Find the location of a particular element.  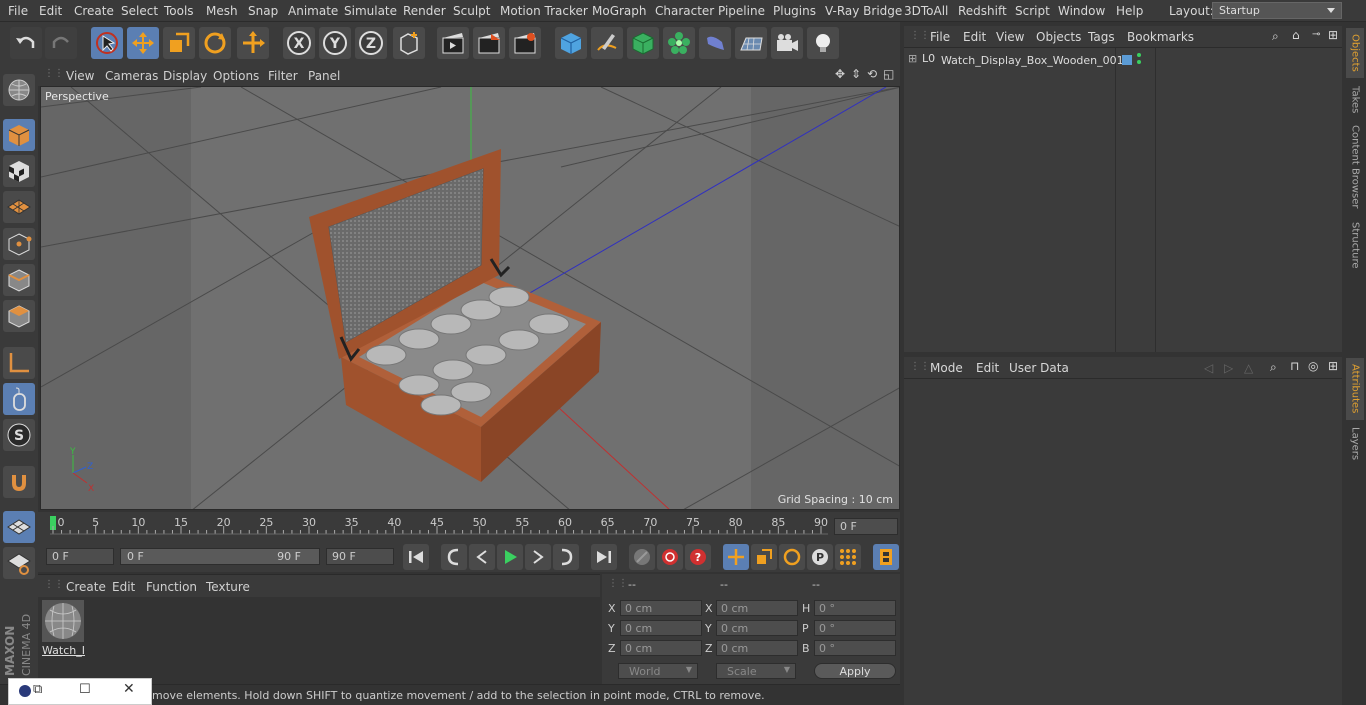

attr-menu-user-data: User Data is located at coordinates (1039, 368).